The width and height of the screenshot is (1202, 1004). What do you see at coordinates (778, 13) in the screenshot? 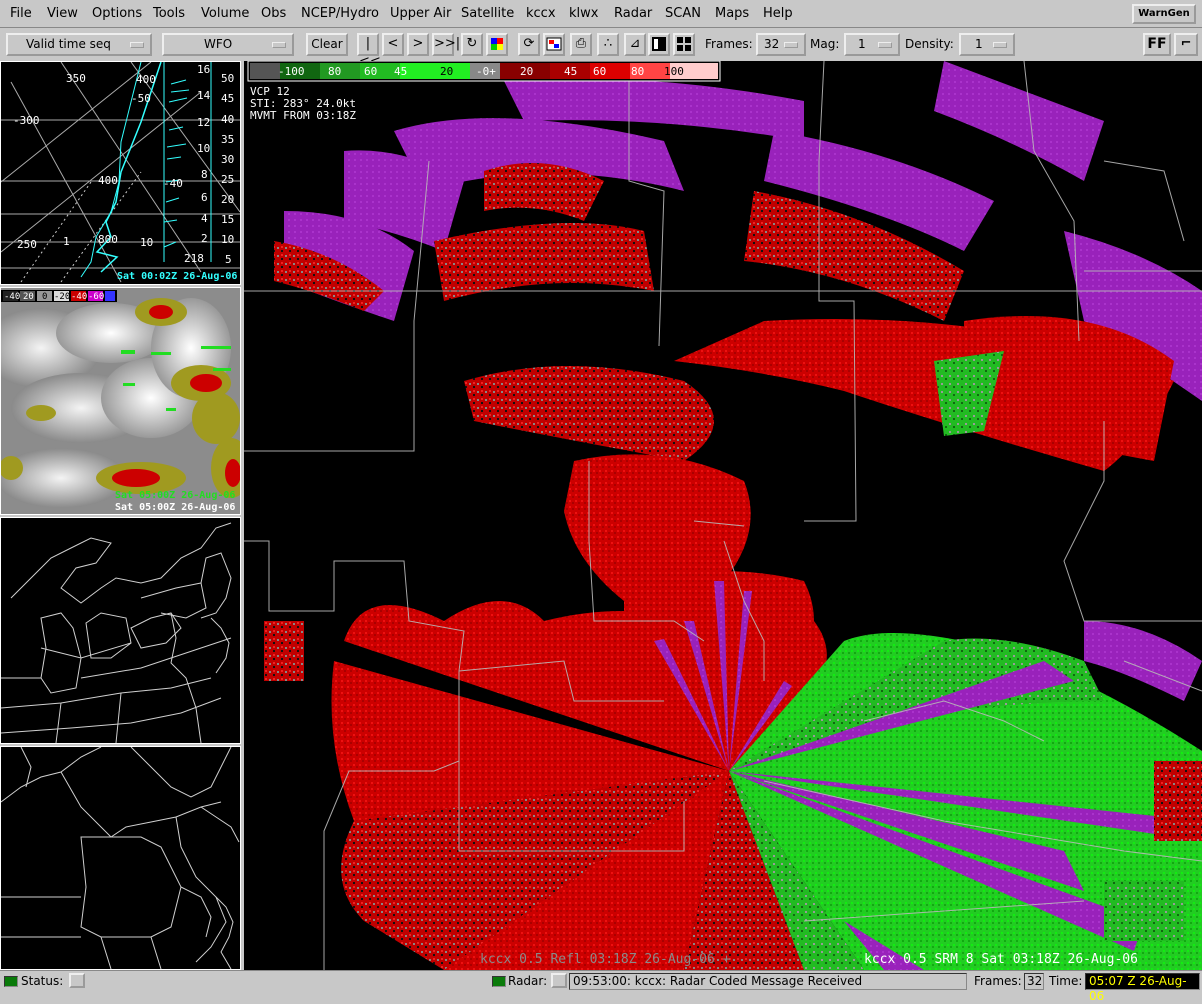
I see `menu-help: Help` at bounding box center [778, 13].